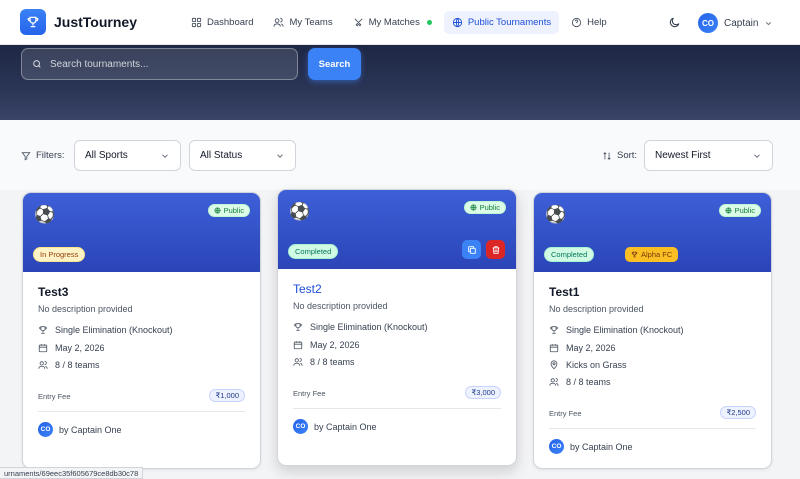 This screenshot has width=800, height=479. I want to click on nav-help: Help, so click(589, 22).